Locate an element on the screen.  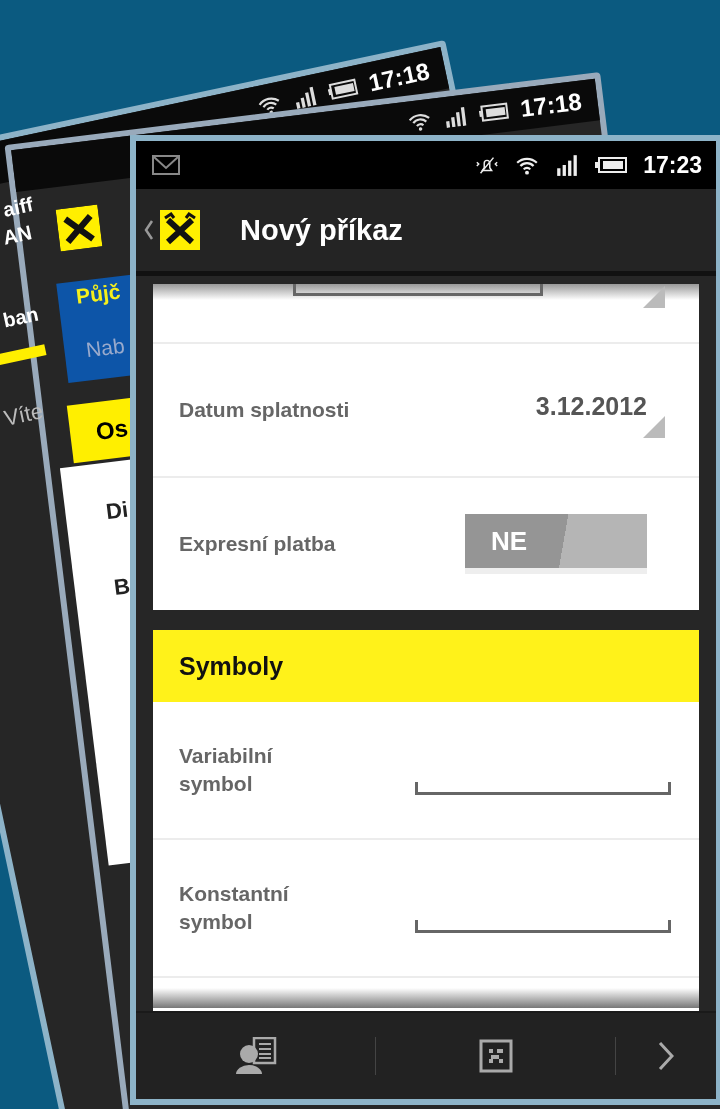
back-button is located at coordinates (172, 230).